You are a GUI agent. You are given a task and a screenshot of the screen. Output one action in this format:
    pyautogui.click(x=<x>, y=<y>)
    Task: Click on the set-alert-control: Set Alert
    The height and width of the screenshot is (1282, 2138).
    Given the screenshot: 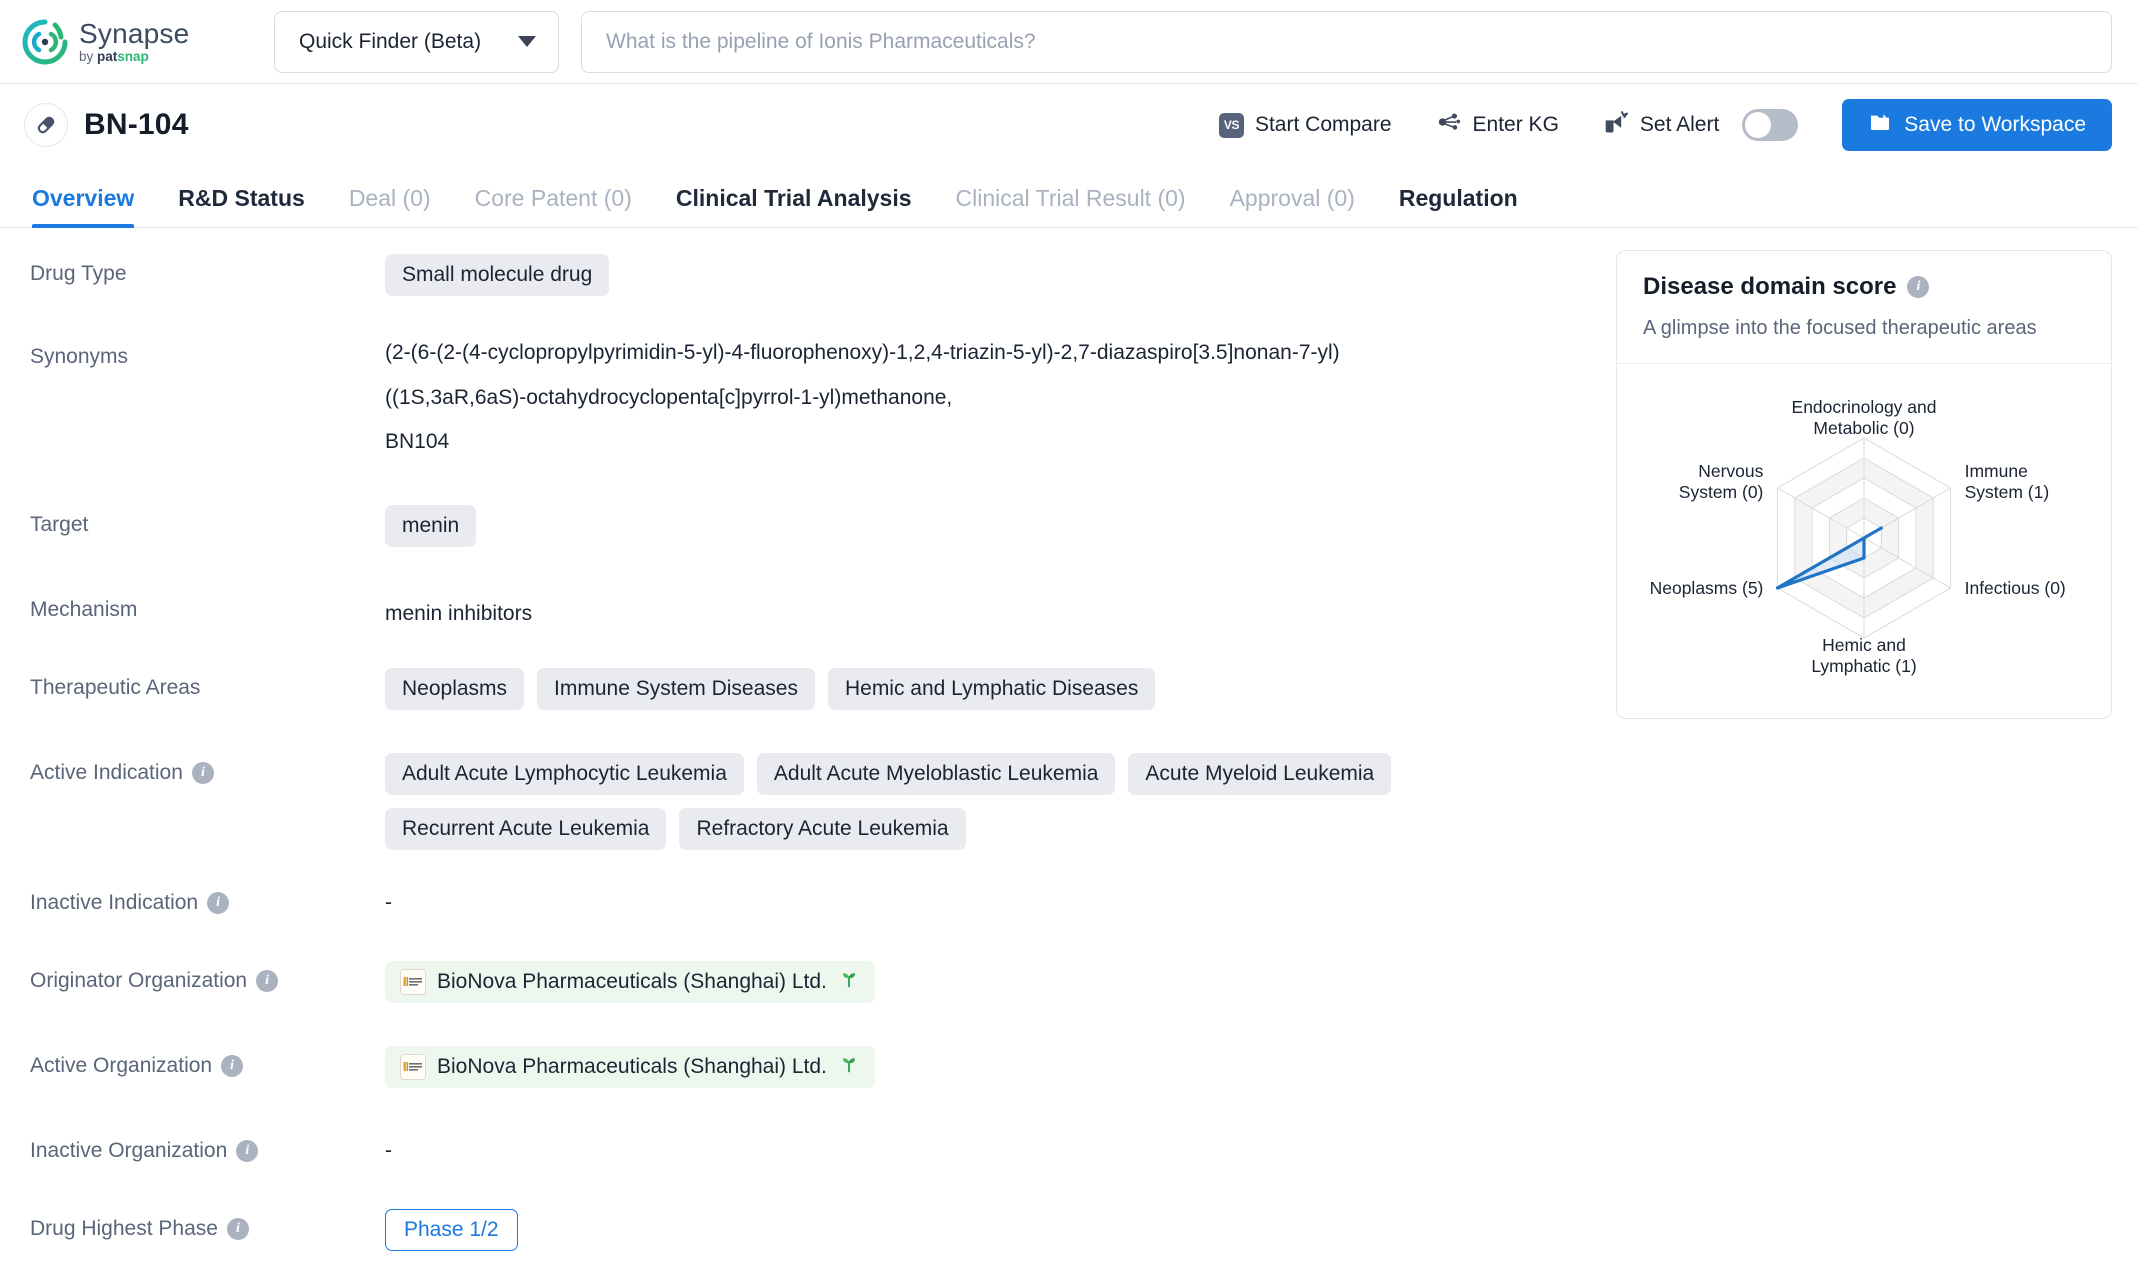 What is the action you would take?
    pyautogui.click(x=1700, y=125)
    